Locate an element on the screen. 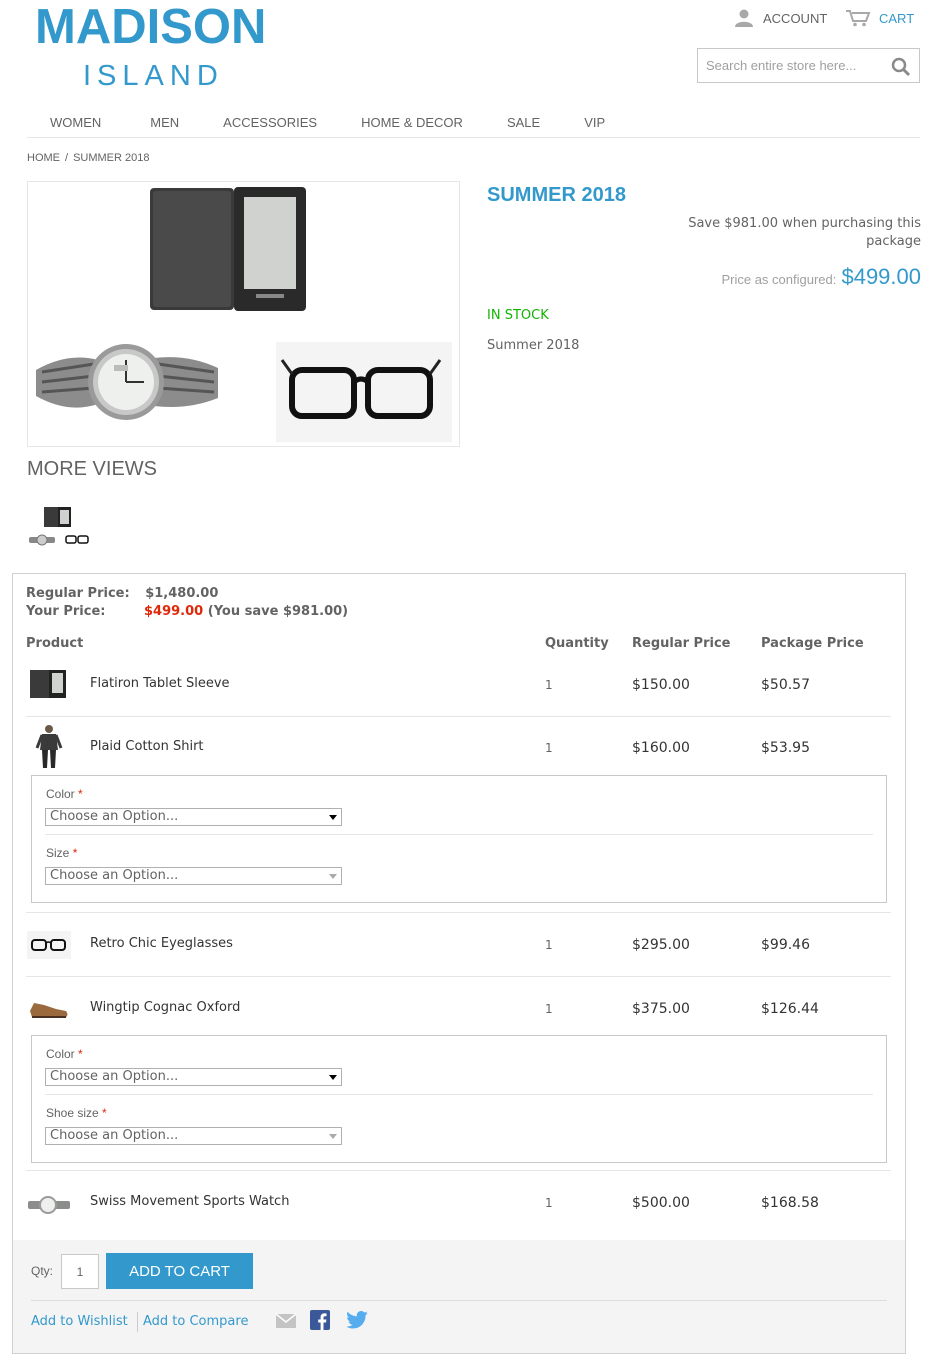 The width and height of the screenshot is (931, 1367). shirt-image is located at coordinates (49, 746).